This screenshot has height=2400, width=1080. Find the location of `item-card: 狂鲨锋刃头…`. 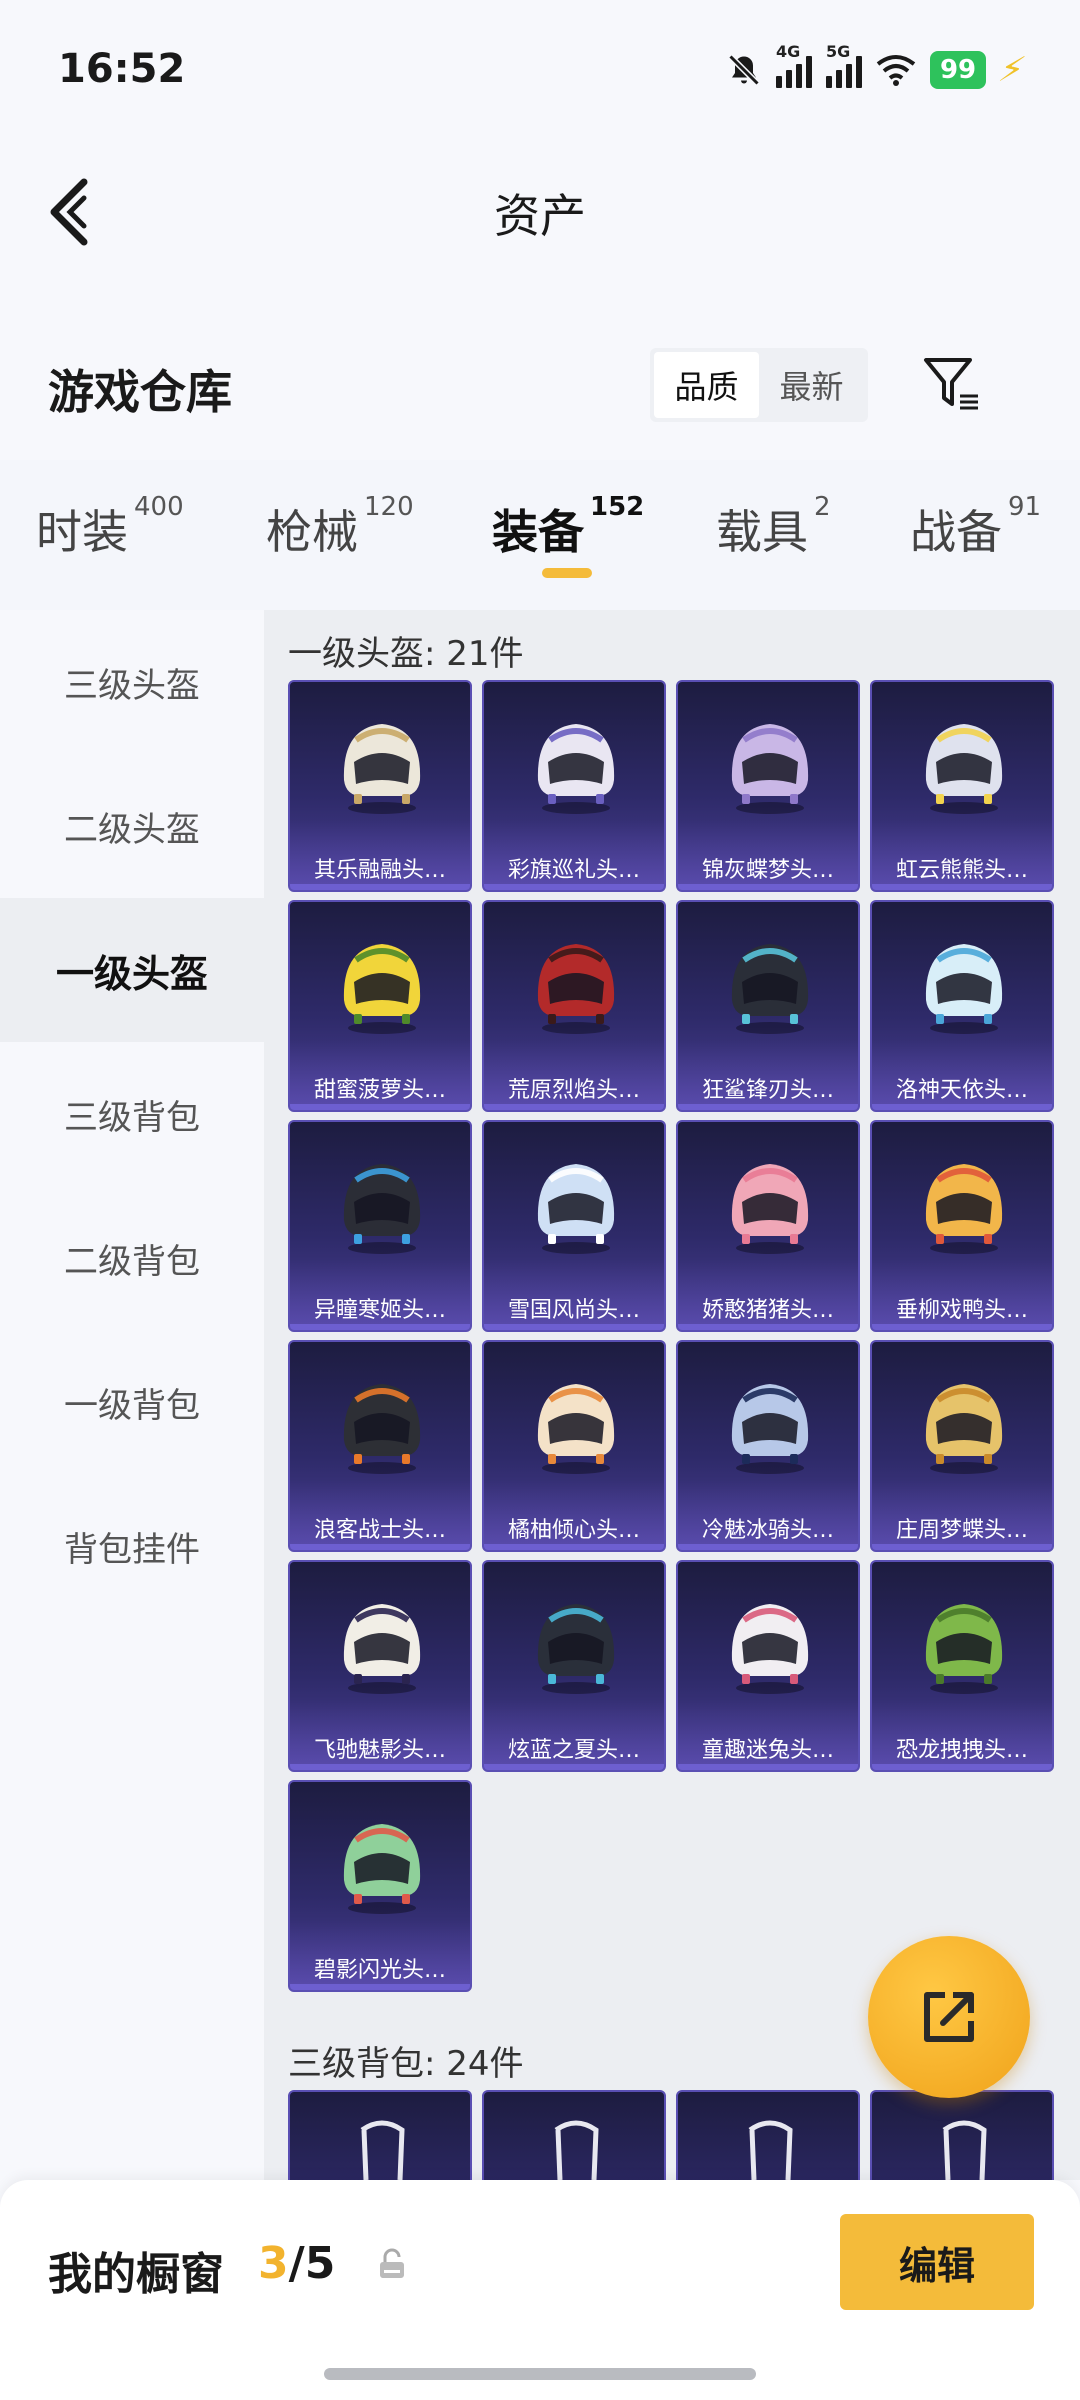

item-card: 狂鲨锋刃头… is located at coordinates (768, 1006).